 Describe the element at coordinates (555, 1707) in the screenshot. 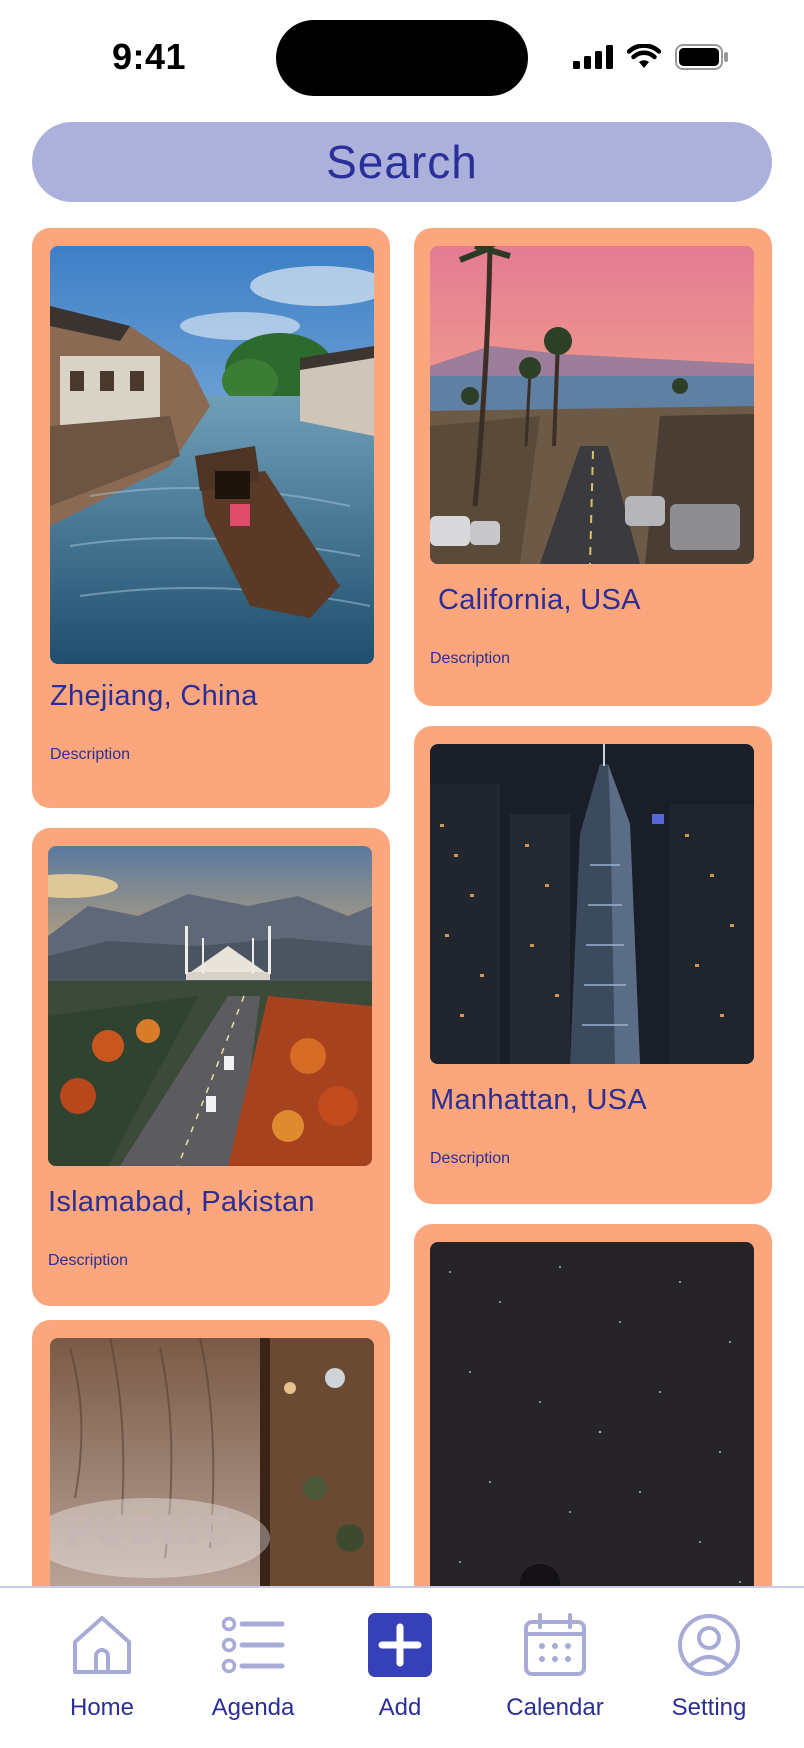

I see `tab-label: Calendar` at that location.